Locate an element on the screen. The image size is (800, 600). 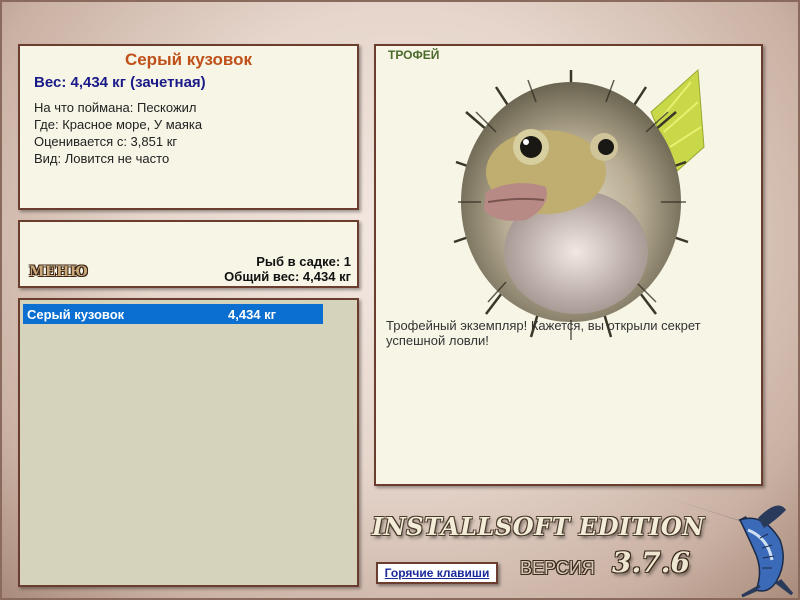
fish-count: Рыб в садке: 1 is located at coordinates (303, 261).